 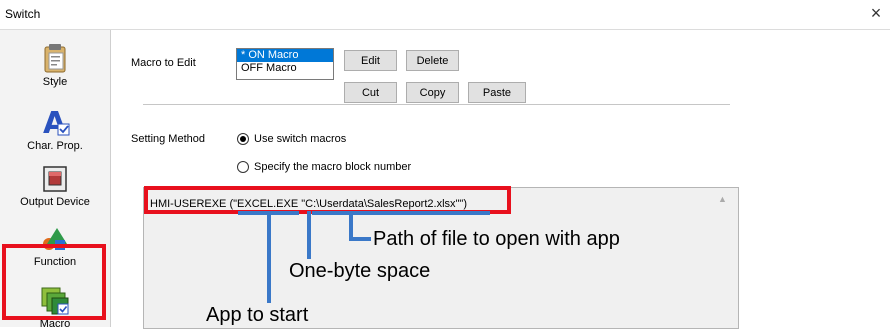 What do you see at coordinates (285, 68) in the screenshot?
I see `macro-option-off: OFF Macro` at bounding box center [285, 68].